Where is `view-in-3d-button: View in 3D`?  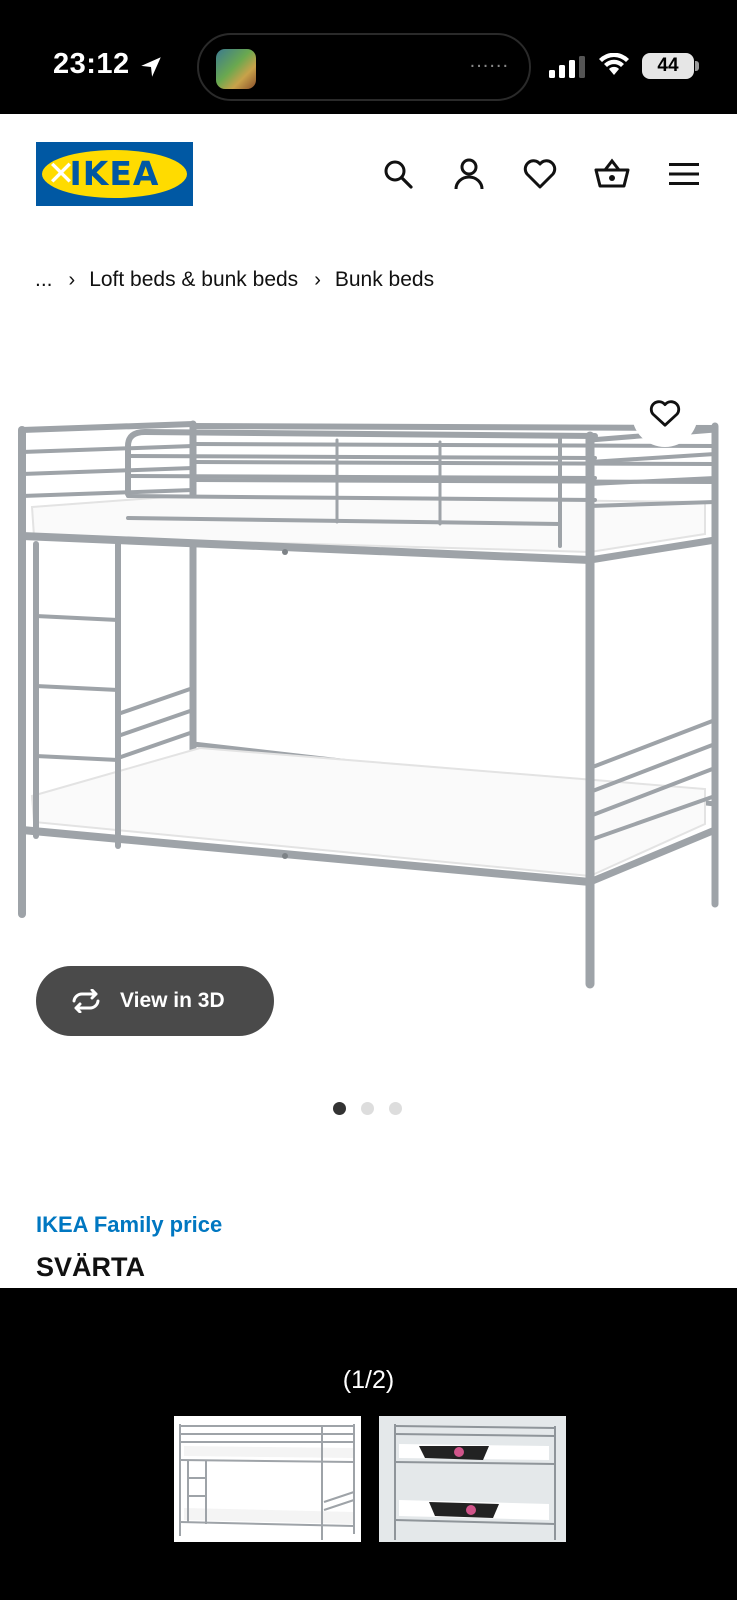 view-in-3d-button: View in 3D is located at coordinates (155, 1001).